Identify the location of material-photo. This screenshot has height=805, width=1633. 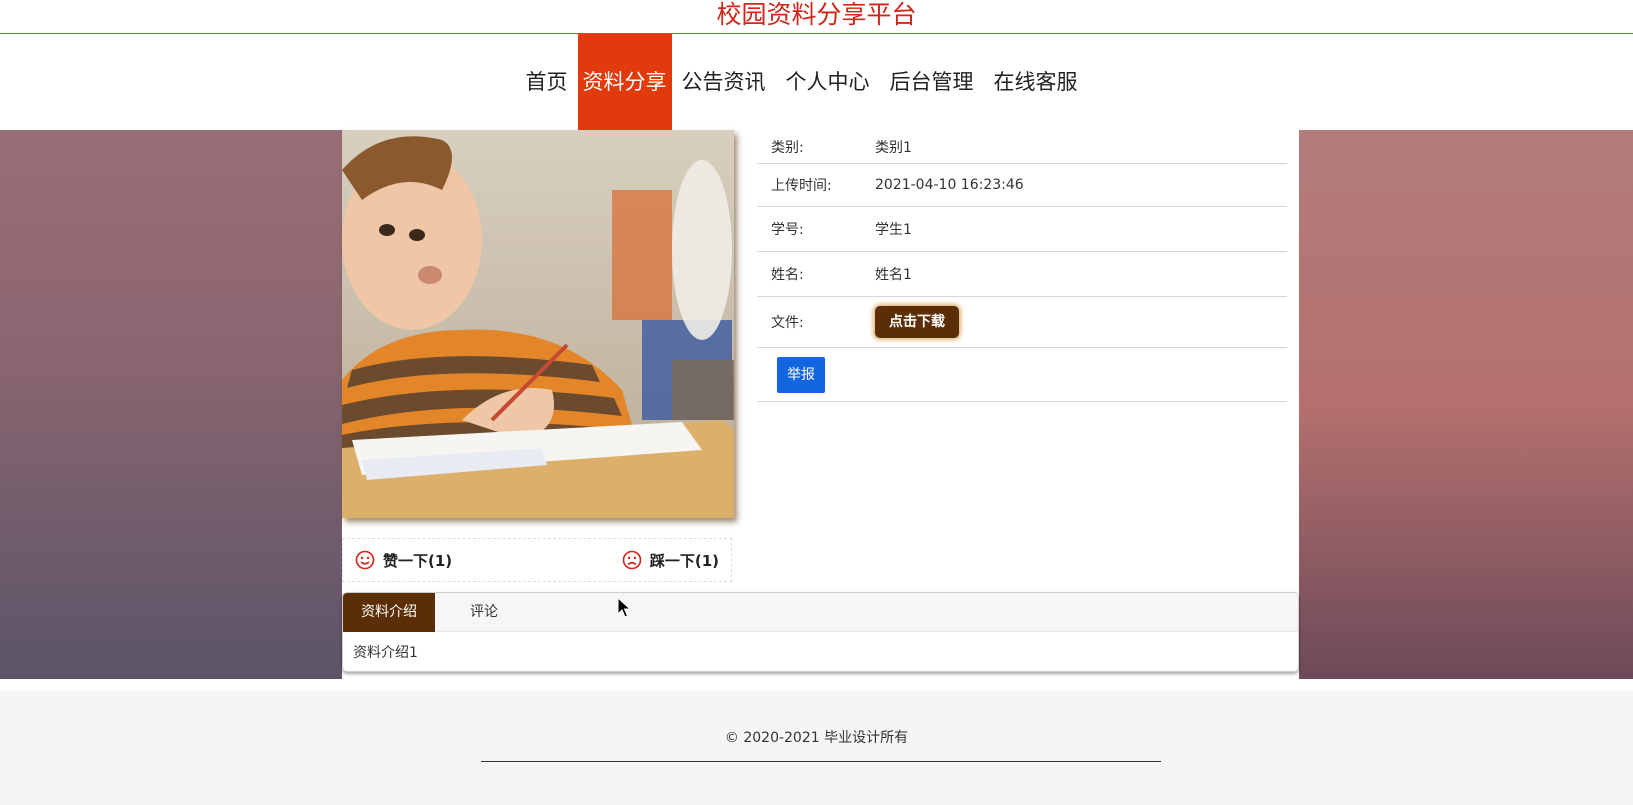
(538, 324).